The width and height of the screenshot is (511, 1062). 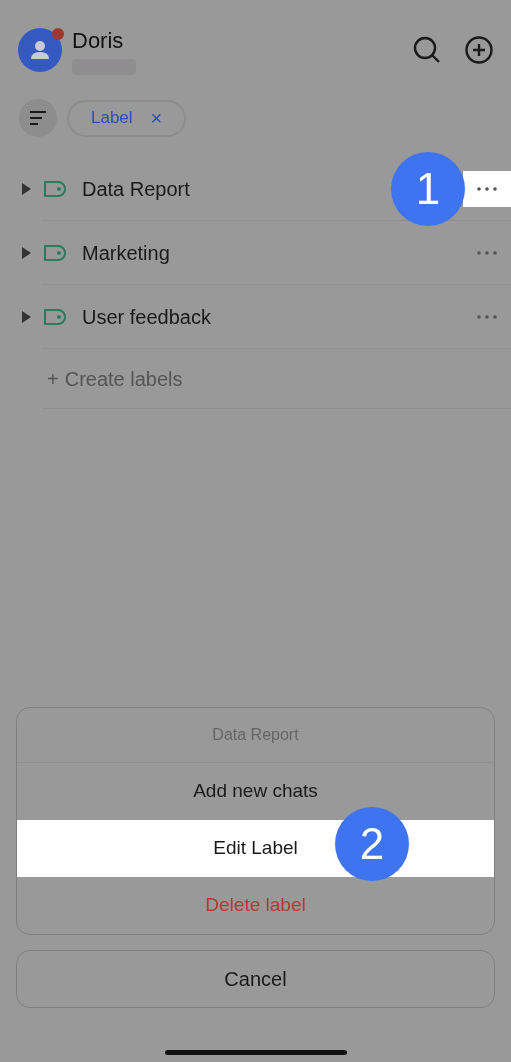 What do you see at coordinates (255, 791) in the screenshot?
I see `sheet-action: Add new chats` at bounding box center [255, 791].